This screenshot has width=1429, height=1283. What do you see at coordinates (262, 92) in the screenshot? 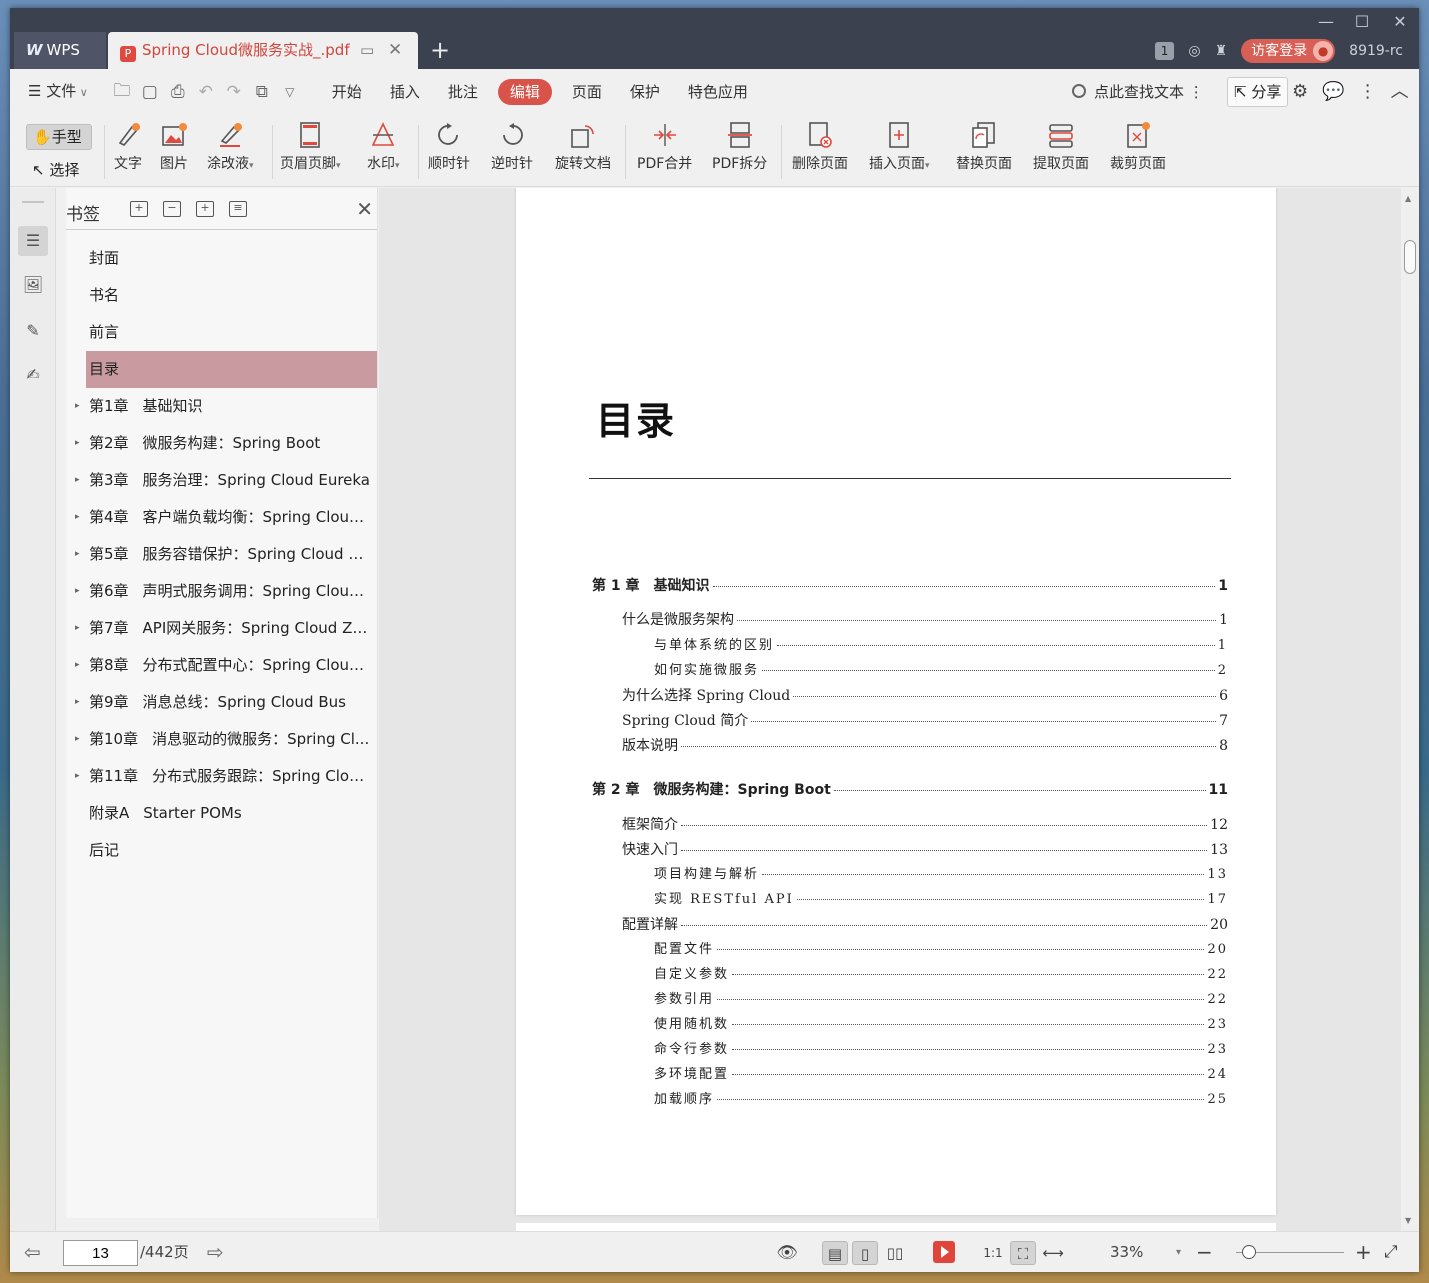
I see `export-image-icon: ⧉` at bounding box center [262, 92].